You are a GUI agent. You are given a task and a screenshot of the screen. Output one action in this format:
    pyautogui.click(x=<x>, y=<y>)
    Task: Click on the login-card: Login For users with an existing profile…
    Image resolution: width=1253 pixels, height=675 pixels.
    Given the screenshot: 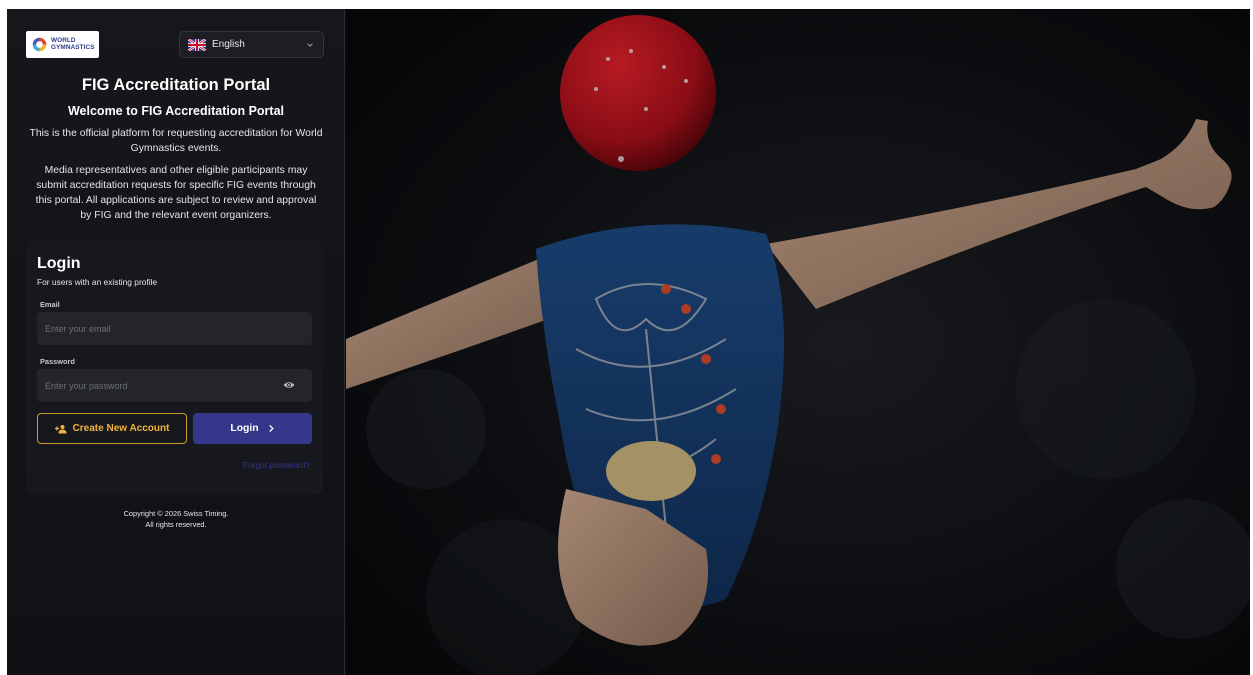 What is the action you would take?
    pyautogui.click(x=174, y=368)
    